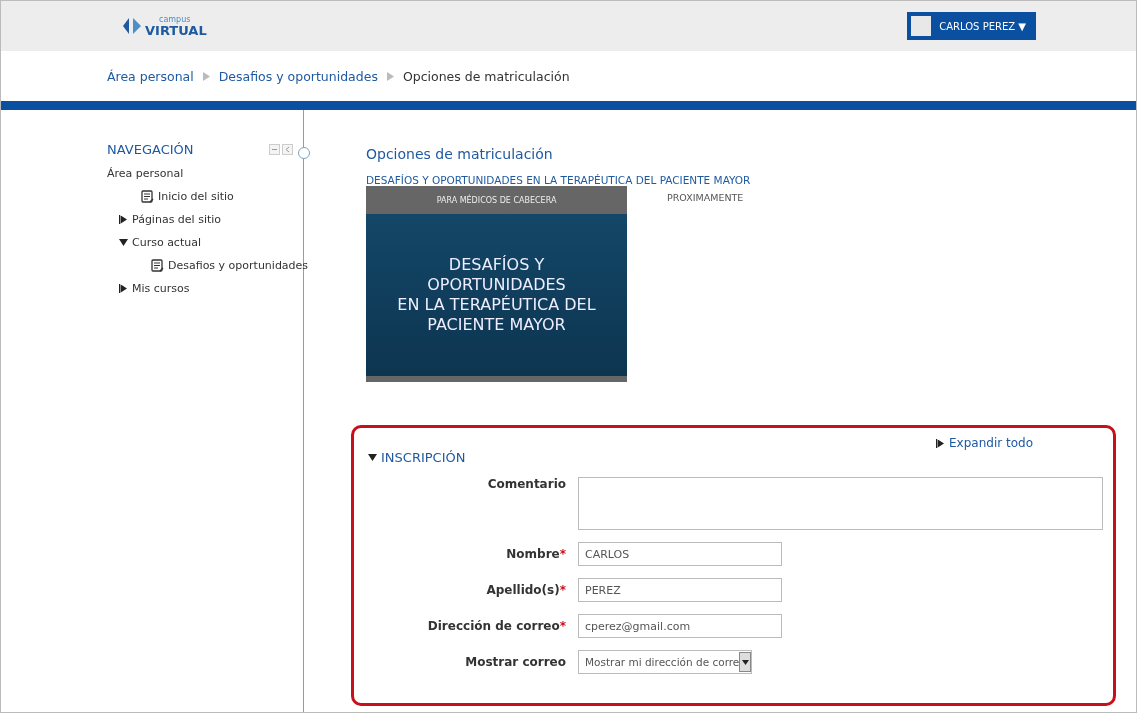  What do you see at coordinates (486, 76) in the screenshot?
I see `breadcrumb-current: Opciones de matriculación` at bounding box center [486, 76].